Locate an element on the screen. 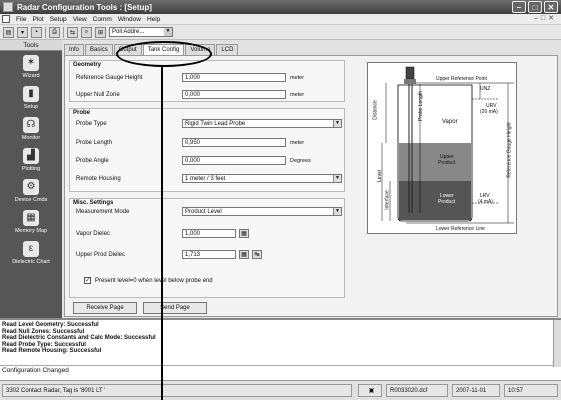  sidebar-item-label: Setup is located at coordinates (31, 106).